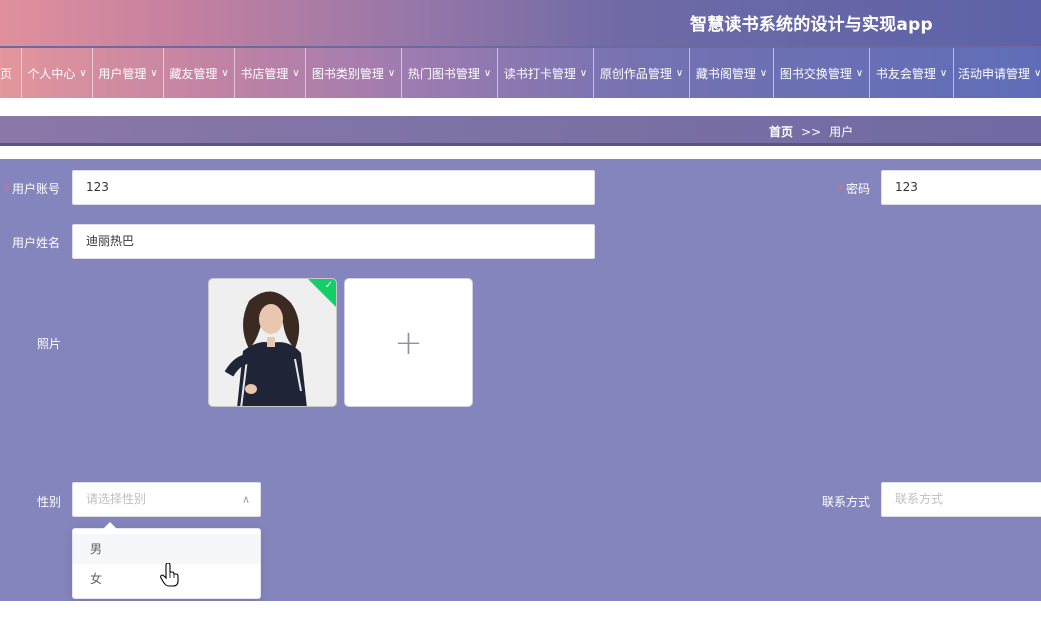 The height and width of the screenshot is (624, 1041). I want to click on nav-item-original-works-management: 原创作品管理 ∨, so click(642, 73).